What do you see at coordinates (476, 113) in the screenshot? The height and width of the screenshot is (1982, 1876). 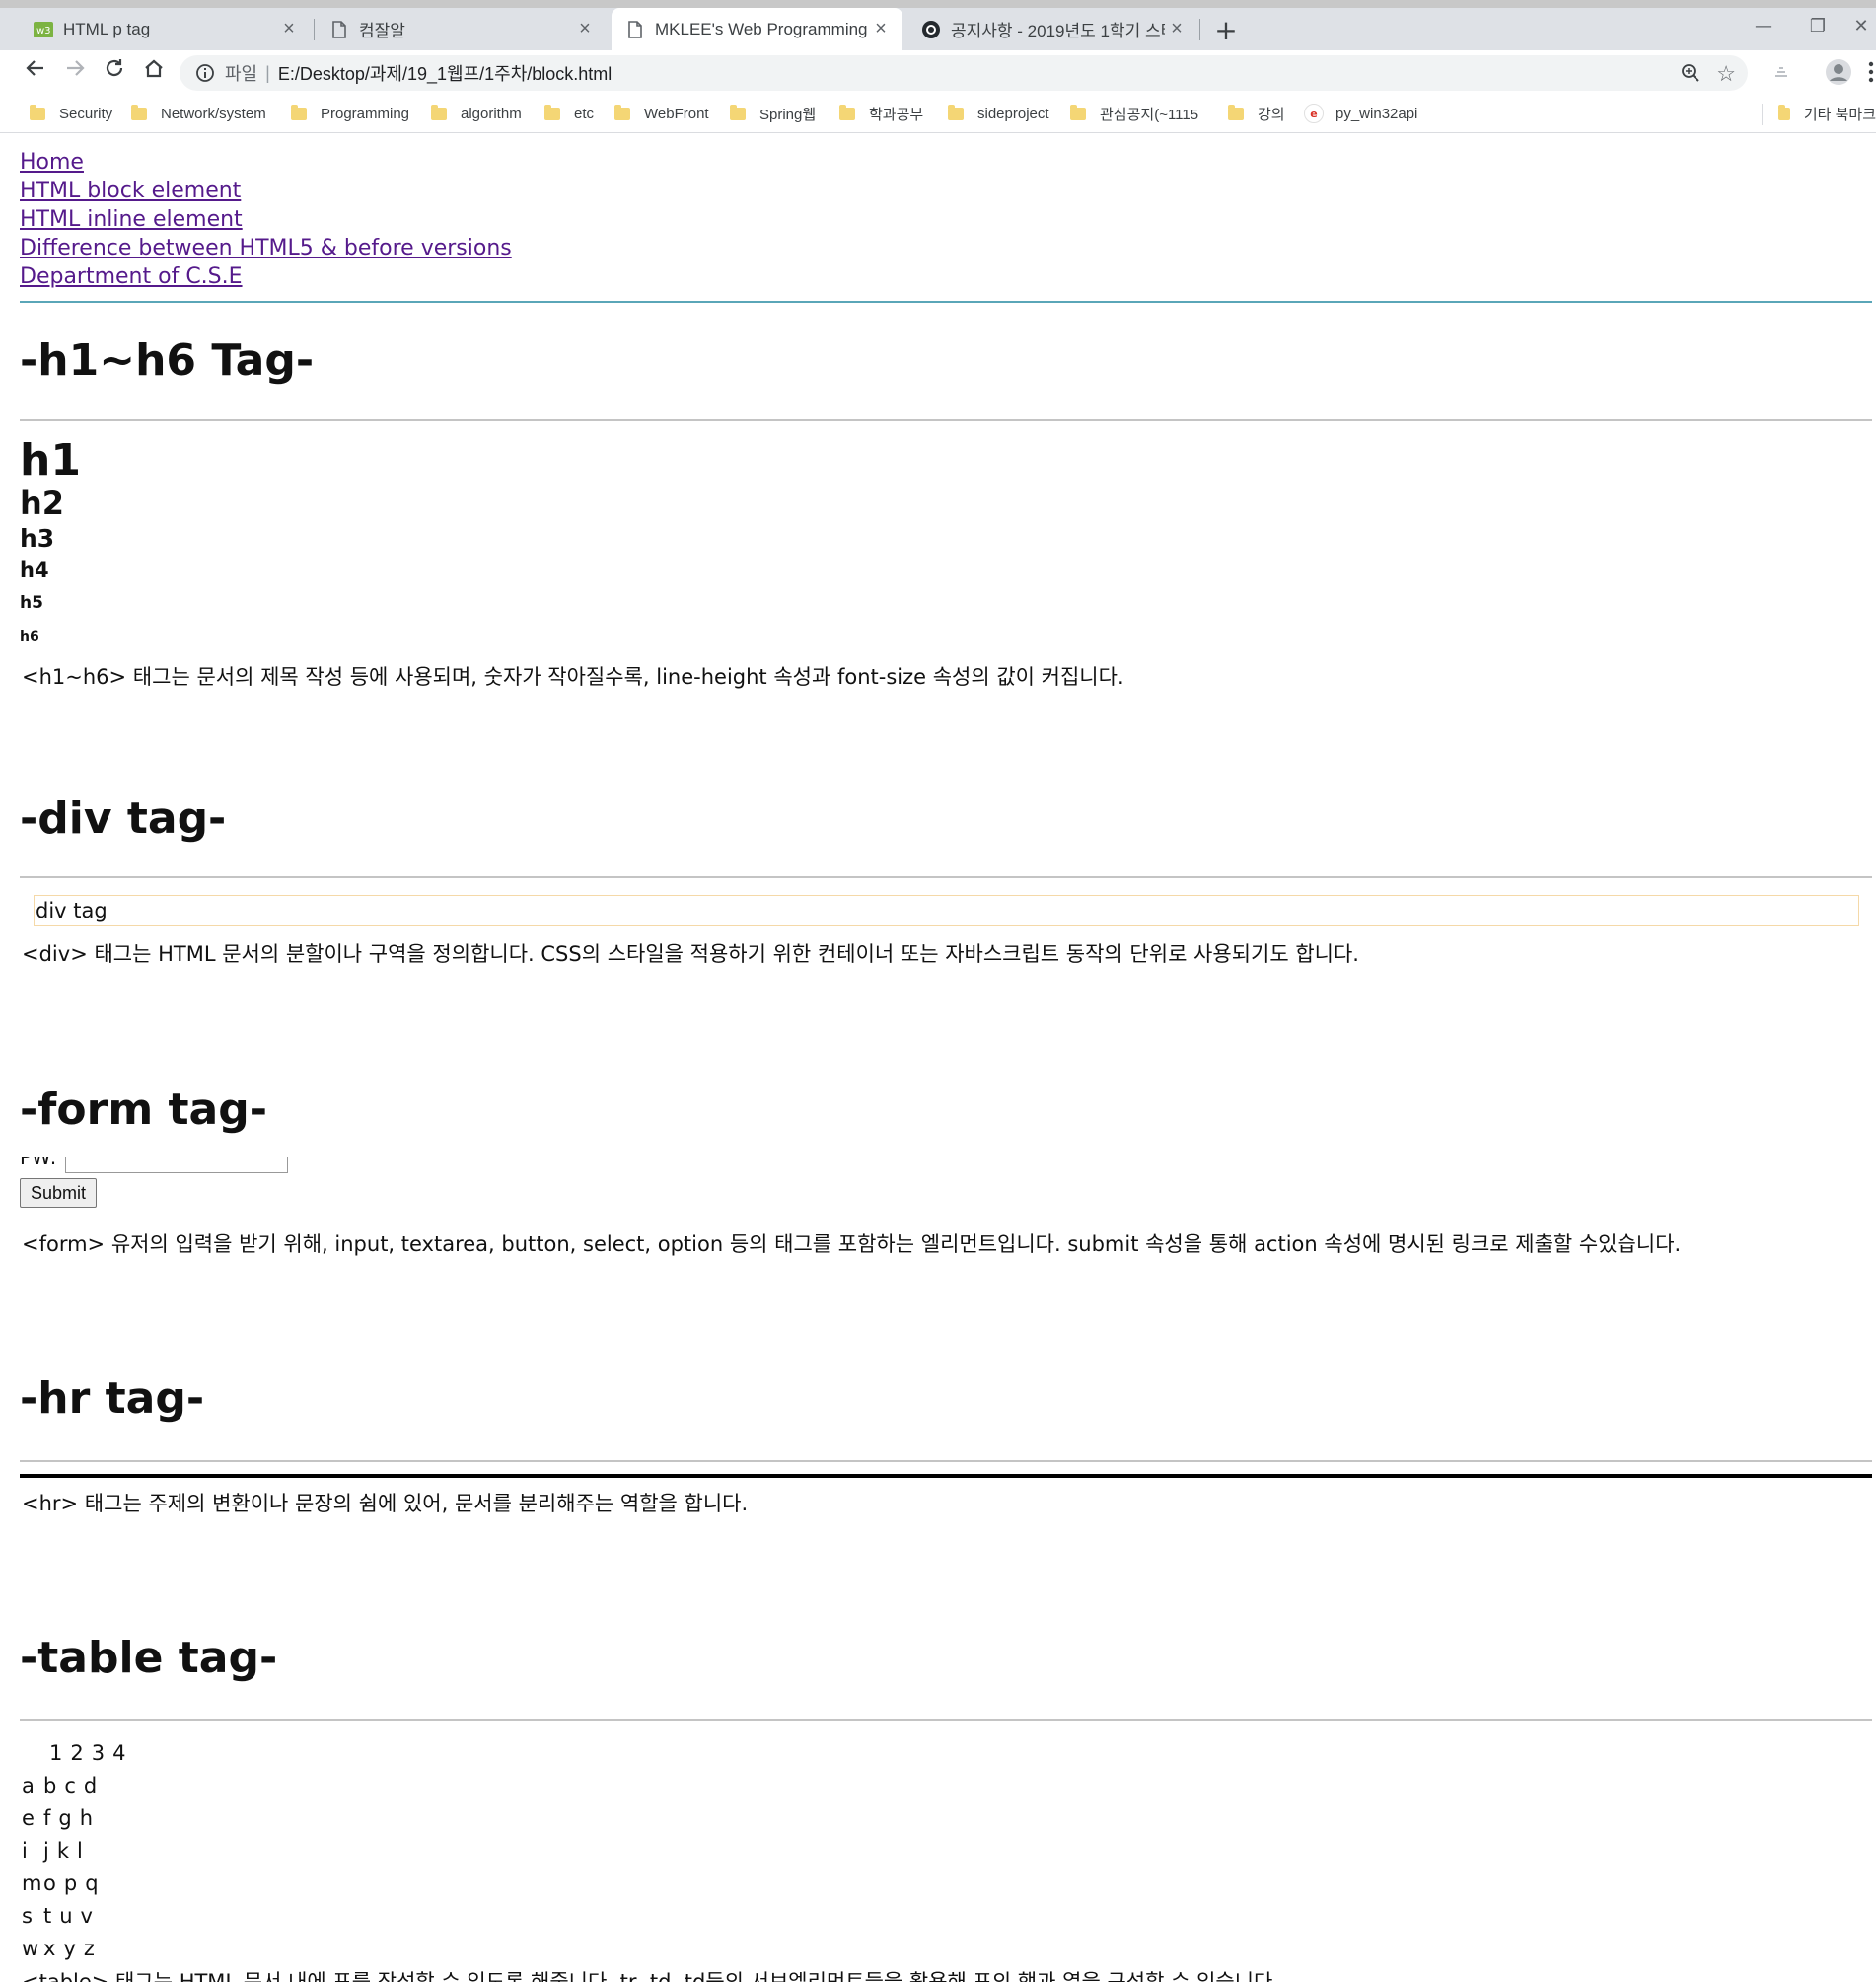 I see `bookmark-folder-algorithm: algorithm` at bounding box center [476, 113].